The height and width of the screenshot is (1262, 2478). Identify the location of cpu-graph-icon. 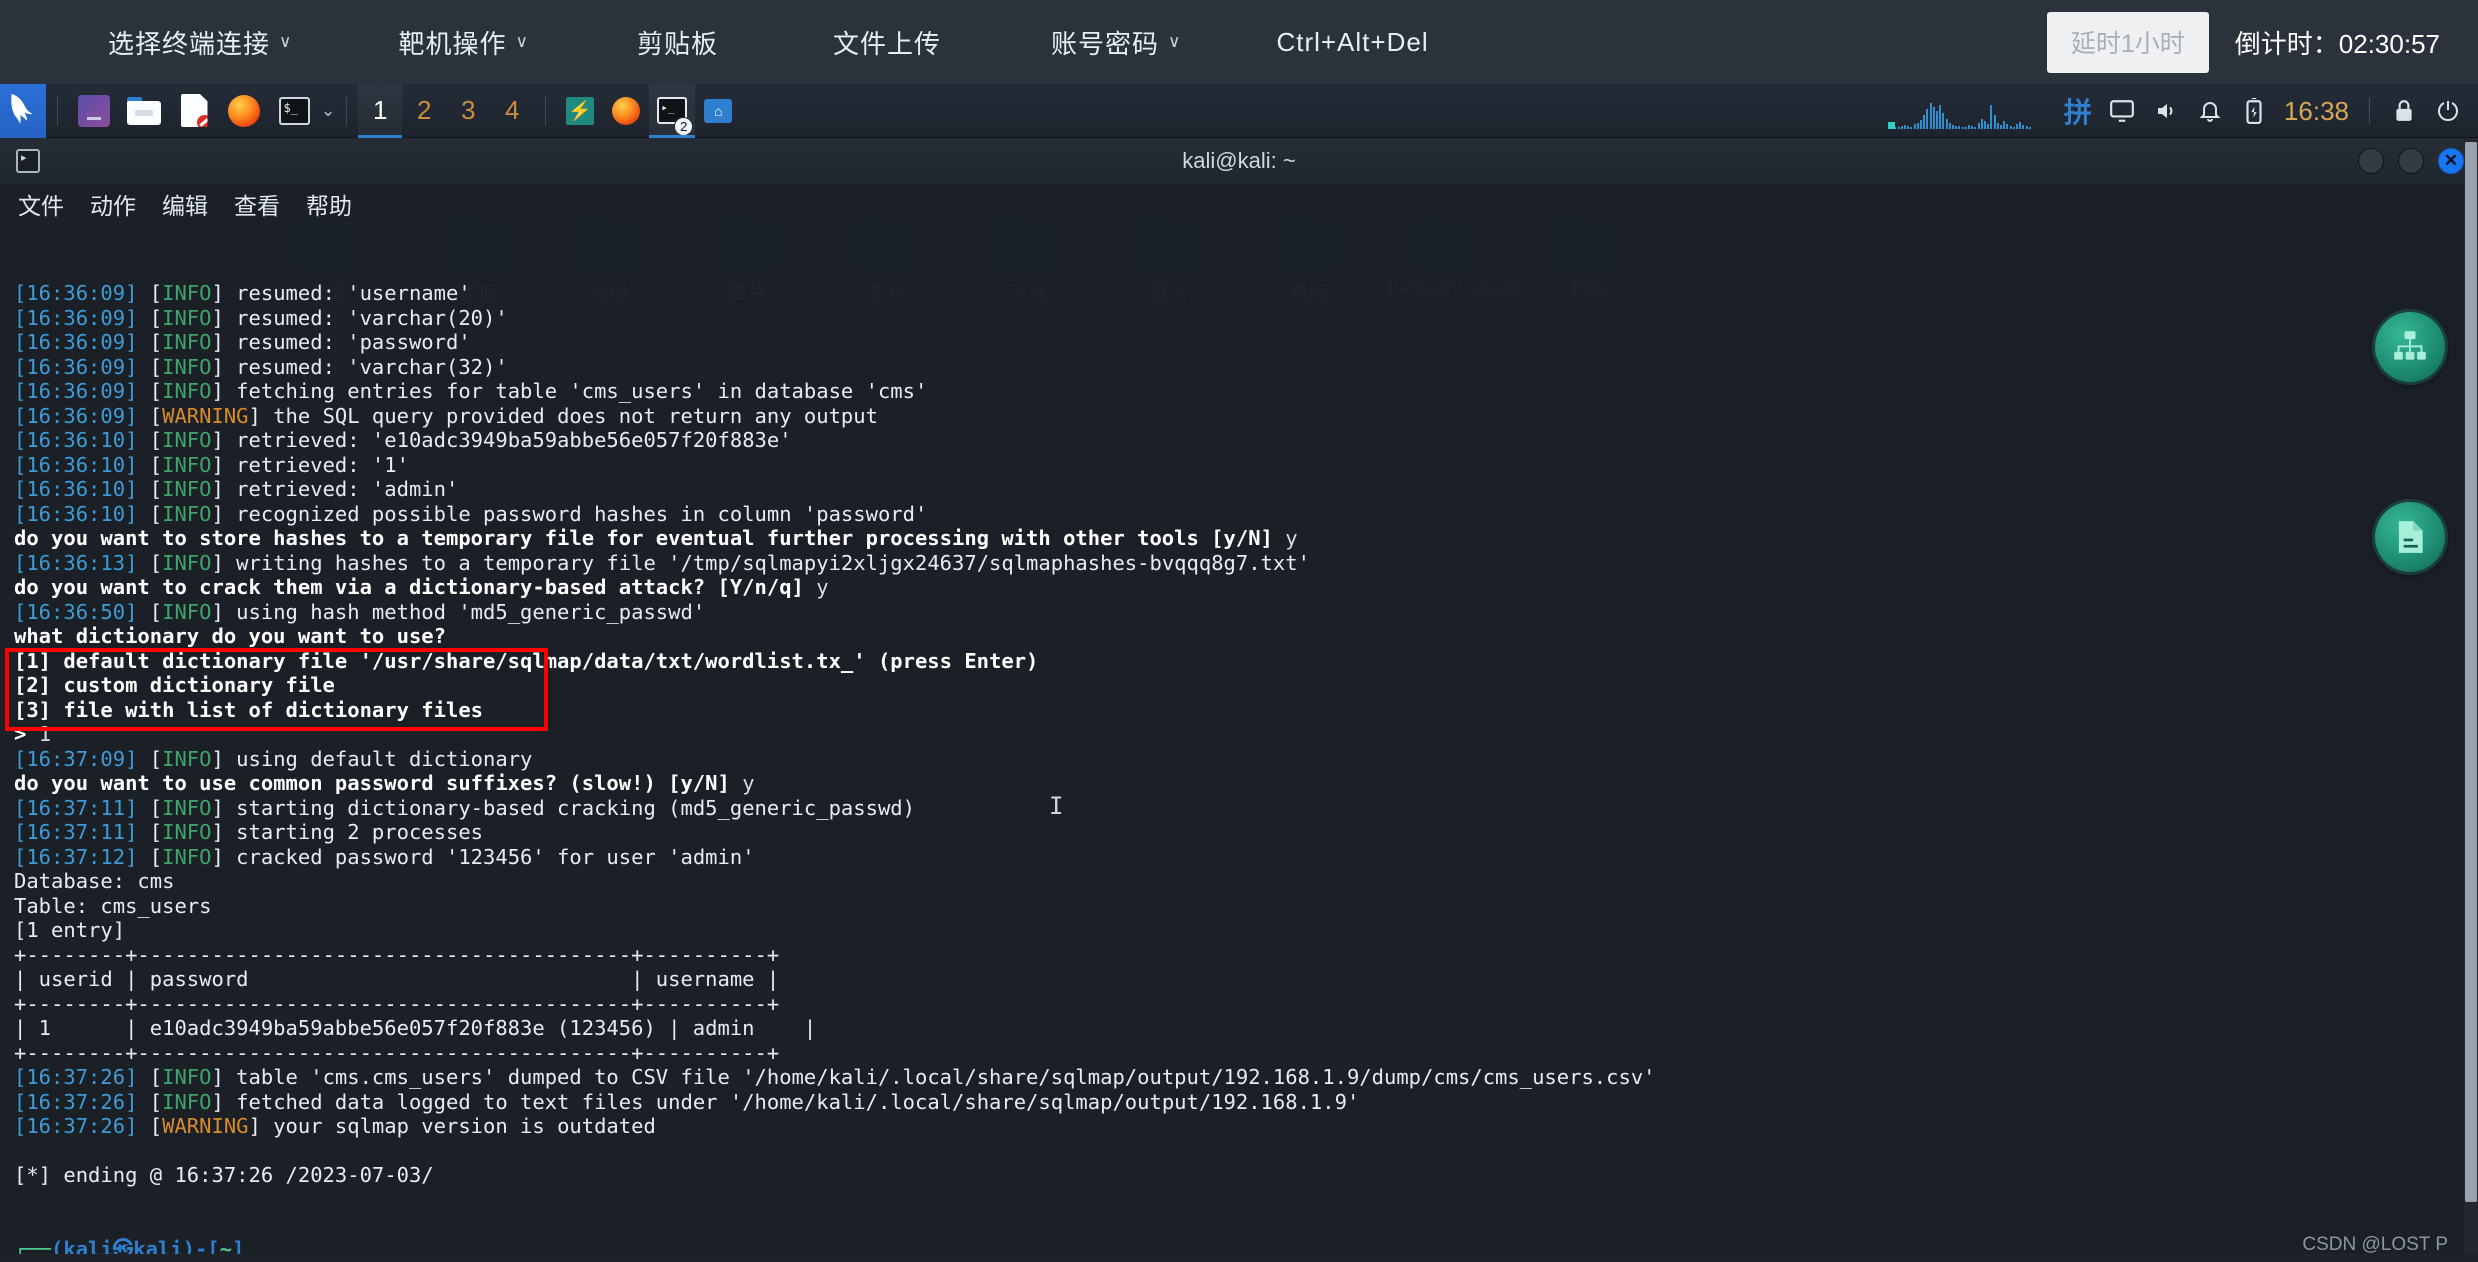
(1962, 111).